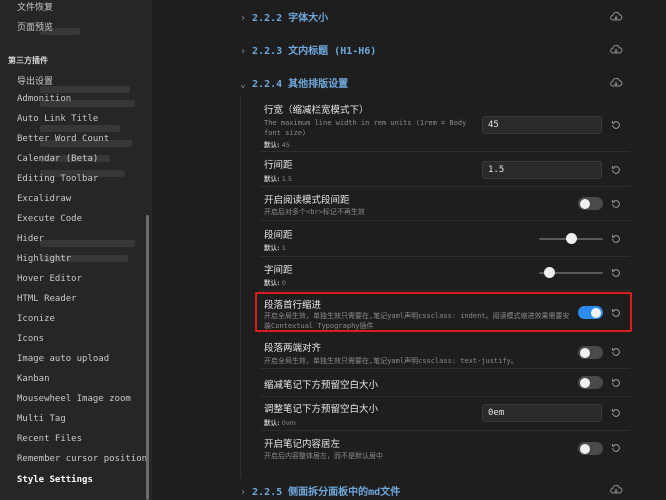  I want to click on sidebar-item-highlightr: Highlightr, so click(44, 259).